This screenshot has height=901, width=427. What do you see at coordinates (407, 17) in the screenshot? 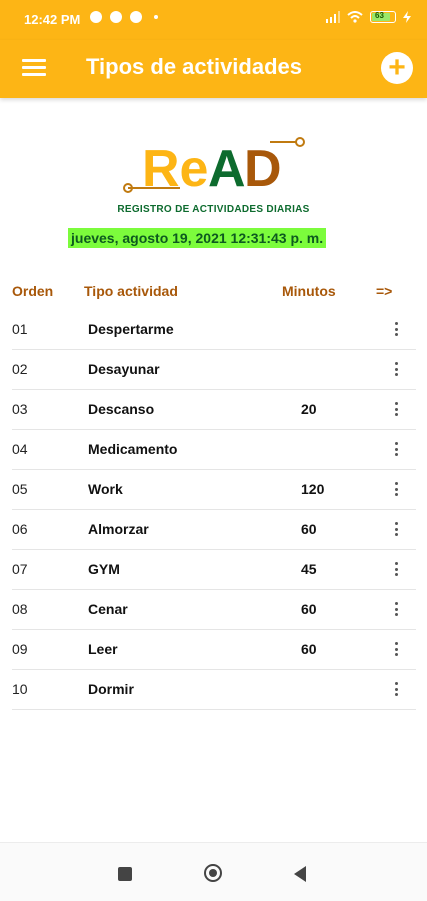
I see `charging-icon` at bounding box center [407, 17].